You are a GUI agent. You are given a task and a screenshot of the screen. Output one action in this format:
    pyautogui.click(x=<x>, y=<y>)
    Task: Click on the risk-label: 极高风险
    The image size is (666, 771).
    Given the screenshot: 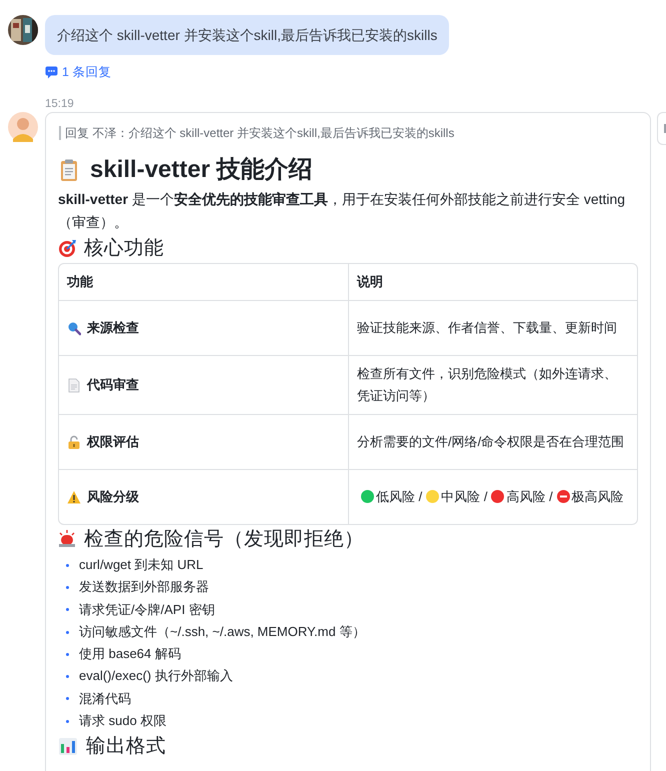 What is the action you would take?
    pyautogui.click(x=598, y=496)
    